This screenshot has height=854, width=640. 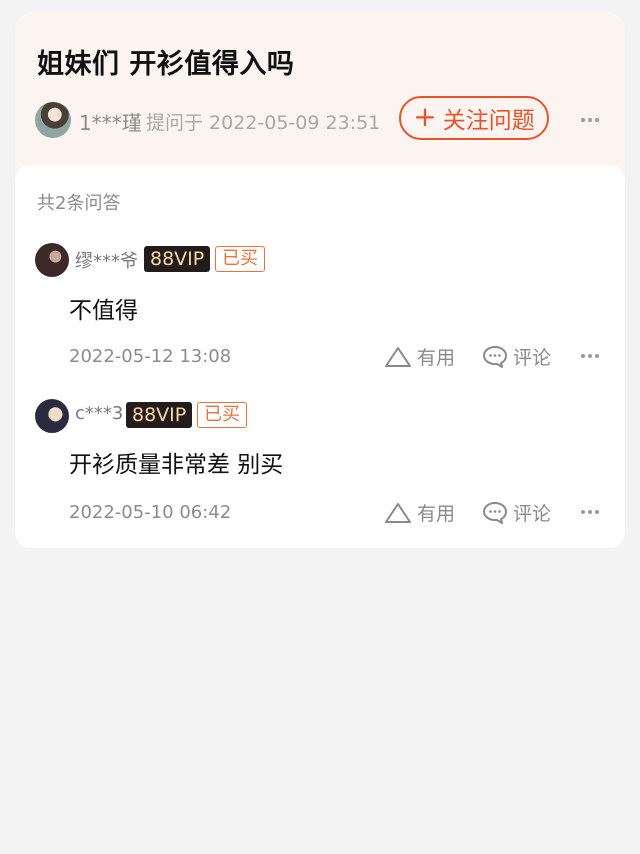 What do you see at coordinates (176, 465) in the screenshot?
I see `answer-text: 开衫质量非常差 别买` at bounding box center [176, 465].